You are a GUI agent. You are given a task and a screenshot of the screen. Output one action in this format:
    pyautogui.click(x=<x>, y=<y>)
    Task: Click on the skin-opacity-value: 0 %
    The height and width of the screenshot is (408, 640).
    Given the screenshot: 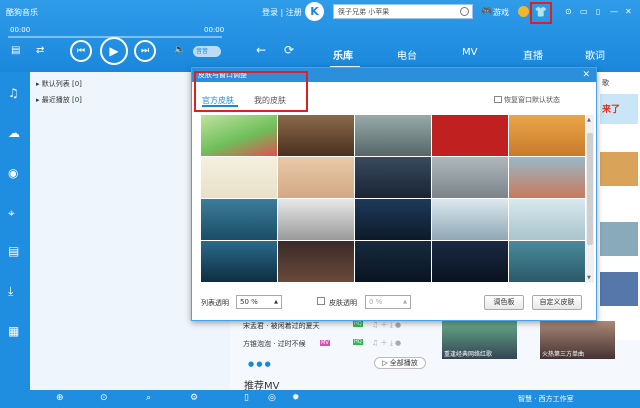 What is the action you would take?
    pyautogui.click(x=376, y=302)
    